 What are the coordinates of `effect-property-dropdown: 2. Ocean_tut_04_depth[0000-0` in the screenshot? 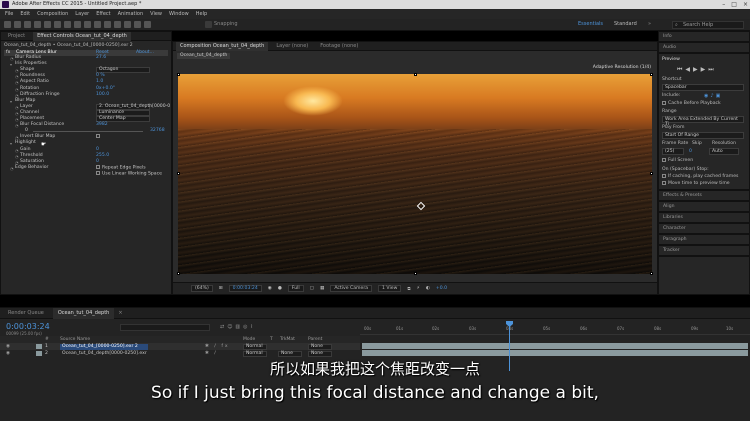 It's located at (133, 106).